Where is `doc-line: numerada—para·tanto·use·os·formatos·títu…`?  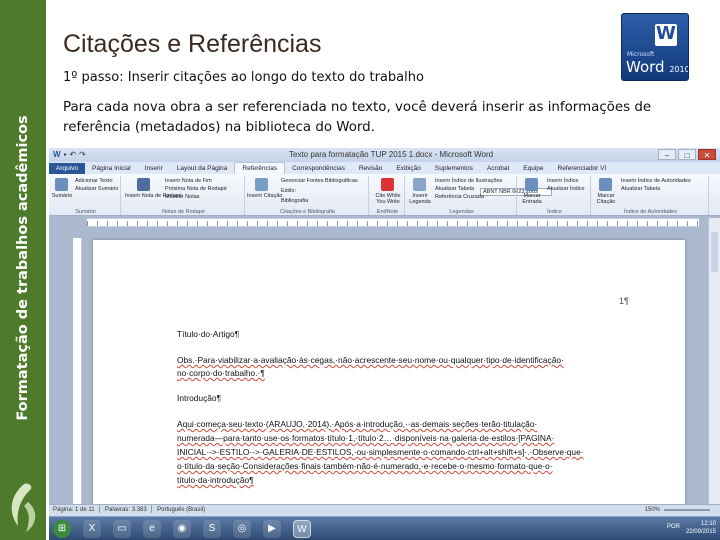
doc-line: numerada—para·tanto·use·os·formatos·títu… is located at coordinates (365, 438).